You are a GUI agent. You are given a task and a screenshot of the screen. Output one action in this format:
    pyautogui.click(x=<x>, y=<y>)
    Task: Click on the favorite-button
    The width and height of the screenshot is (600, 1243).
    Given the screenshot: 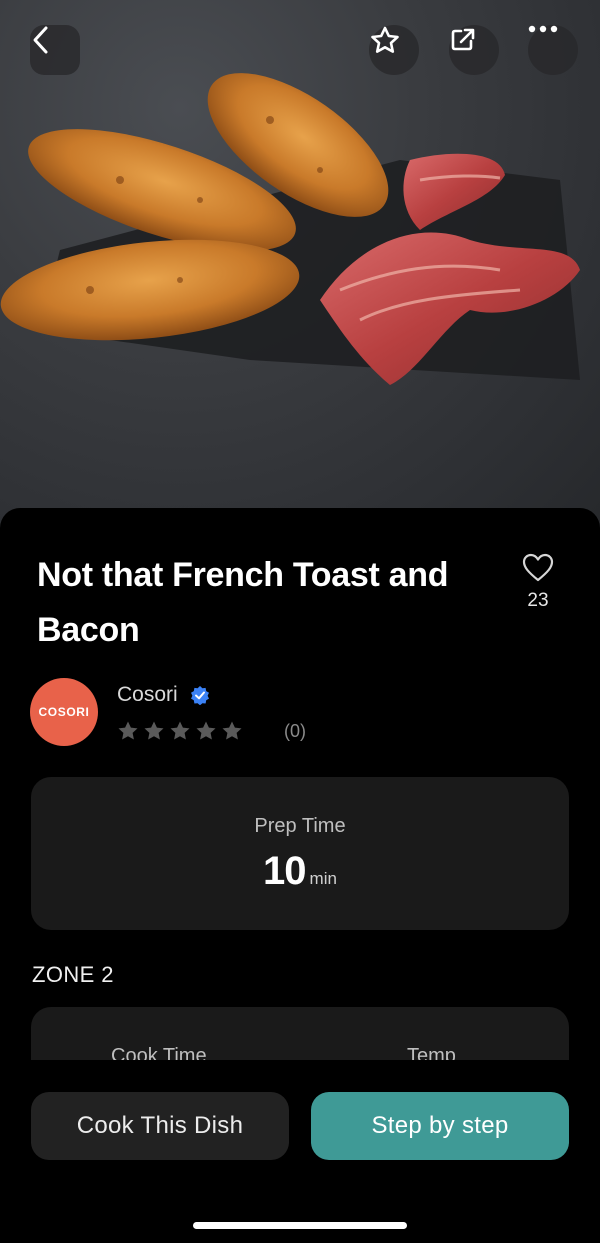 What is the action you would take?
    pyautogui.click(x=394, y=50)
    